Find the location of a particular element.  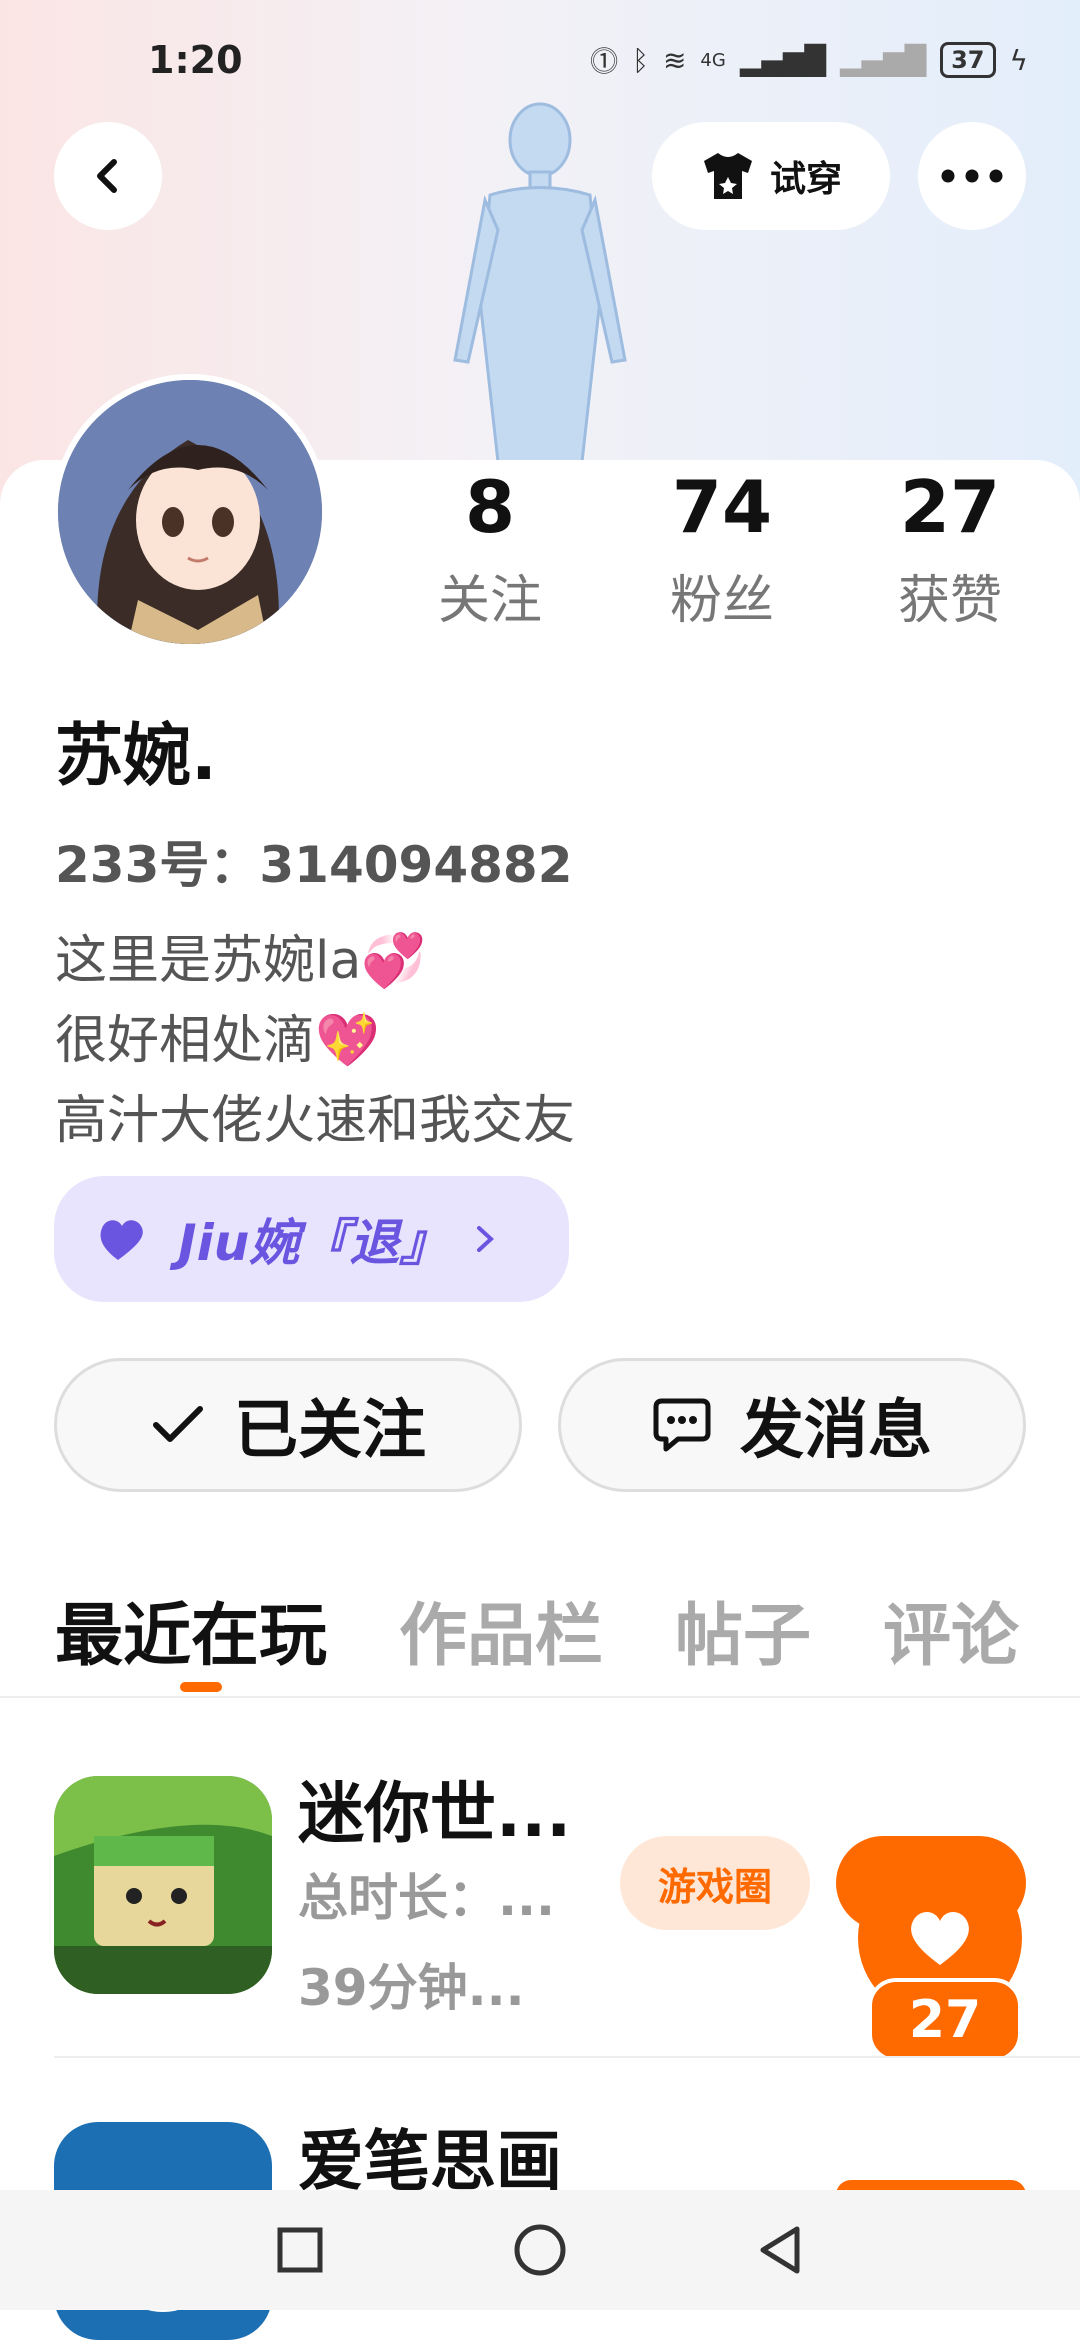

bio-text: 很好相处滴 is located at coordinates (185, 1041).